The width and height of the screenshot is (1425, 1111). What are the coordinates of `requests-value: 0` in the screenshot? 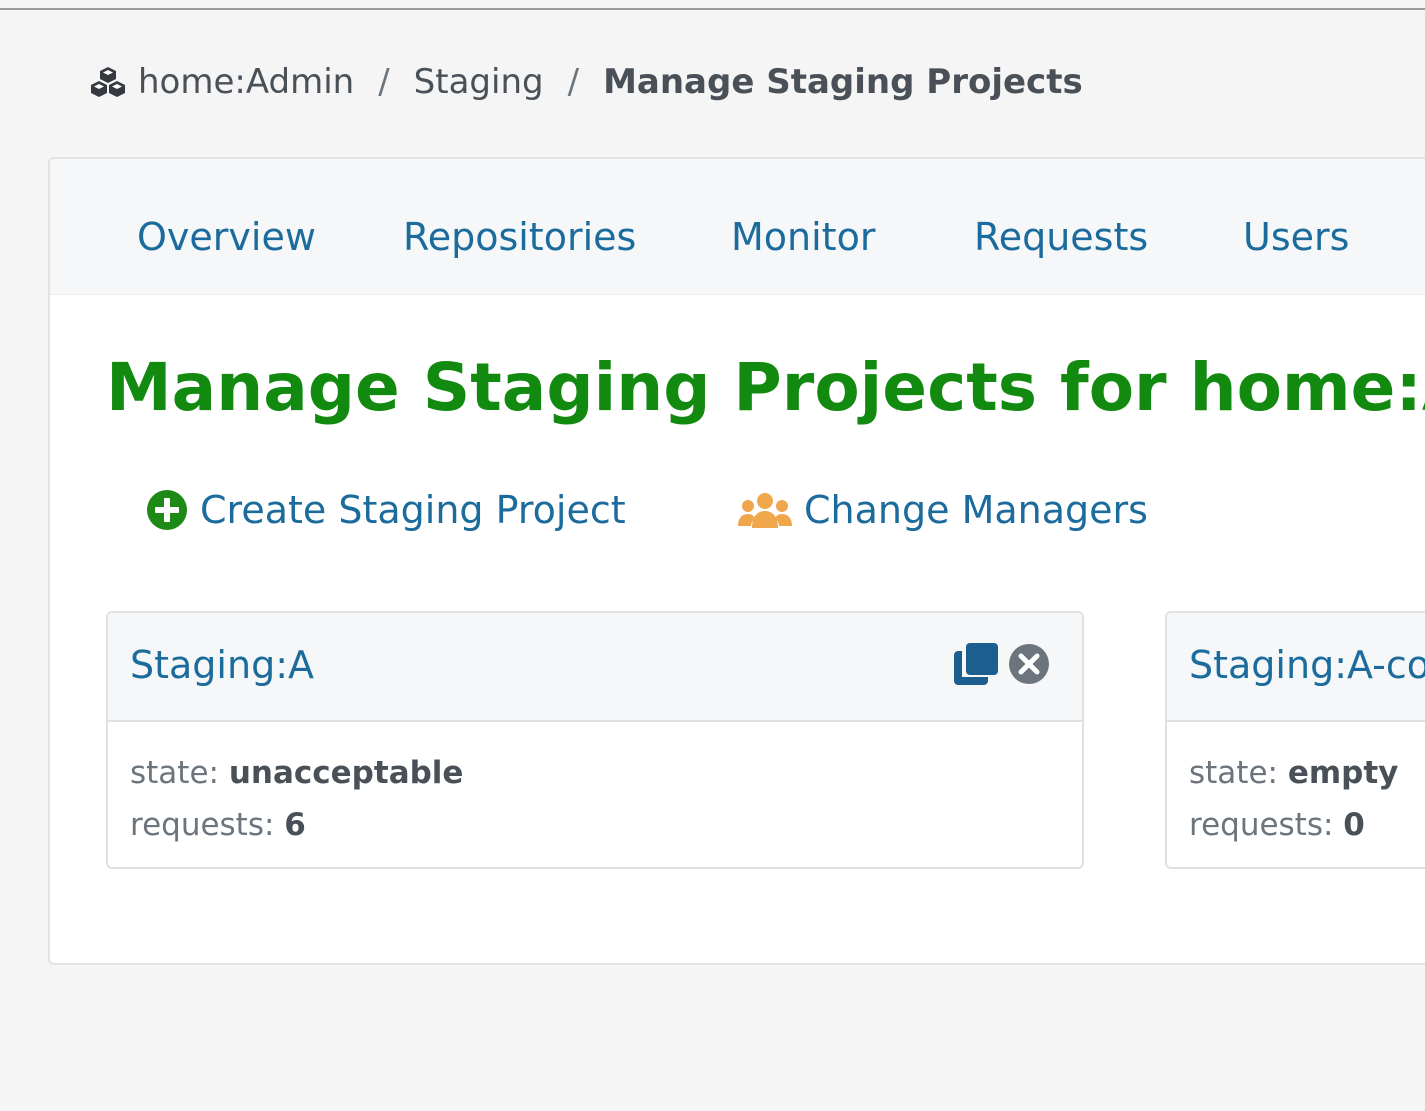 It's located at (1354, 825).